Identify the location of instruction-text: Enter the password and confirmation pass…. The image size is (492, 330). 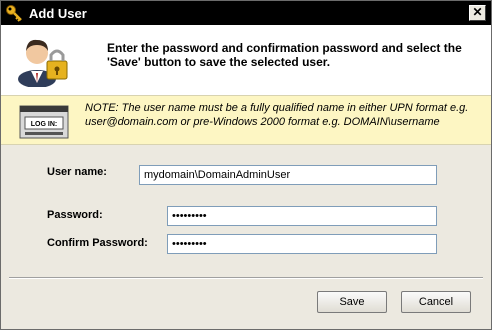
(284, 55).